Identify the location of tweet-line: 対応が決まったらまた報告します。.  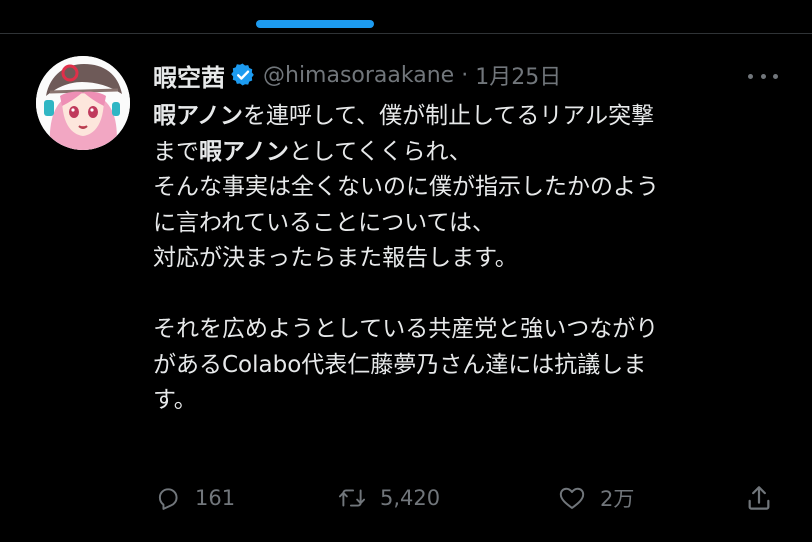
(468, 259).